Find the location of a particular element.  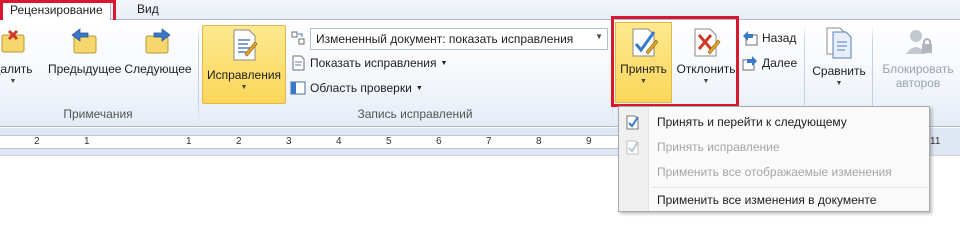

delete-comment-icon is located at coordinates (13, 41).